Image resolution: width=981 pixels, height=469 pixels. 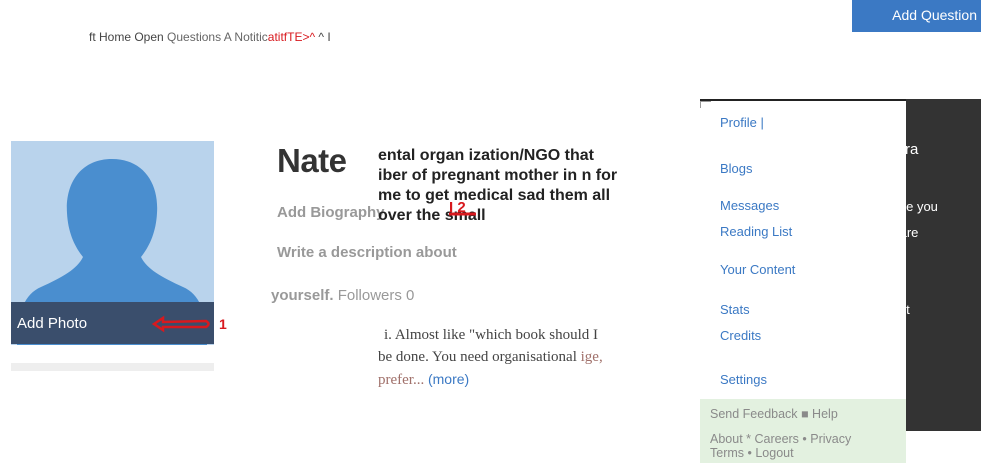 I want to click on footer-feedback-help: Send Feedback ■ Help, so click(x=774, y=414).